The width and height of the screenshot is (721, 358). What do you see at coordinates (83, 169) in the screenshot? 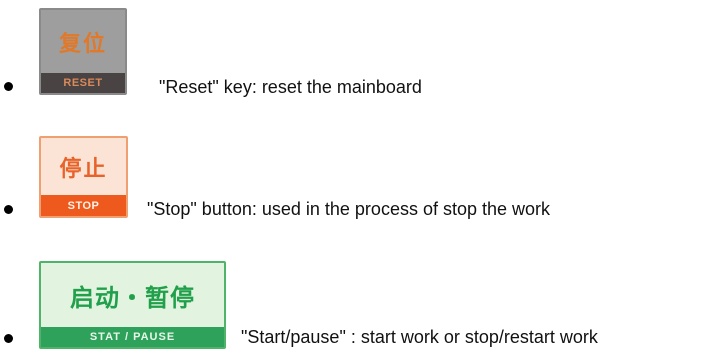
I see `stop-key-chinese-label: 停止` at bounding box center [83, 169].